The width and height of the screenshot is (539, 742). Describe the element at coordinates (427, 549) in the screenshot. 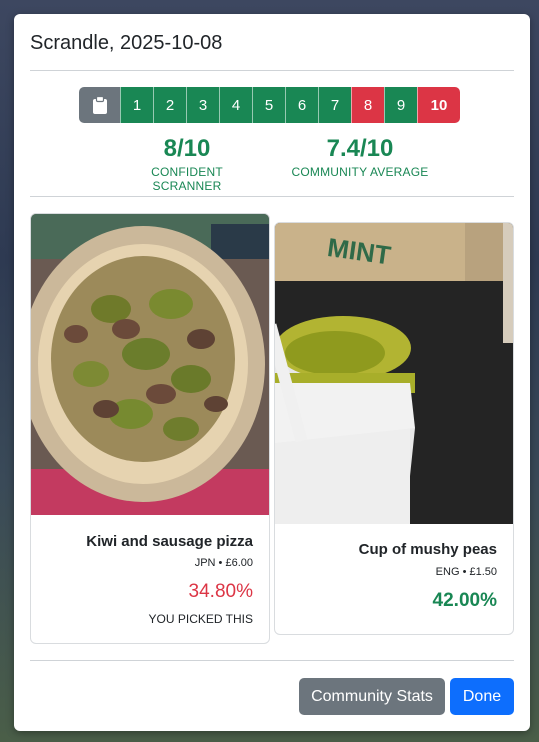

I see `food-name: Cup of mushy peas` at that location.